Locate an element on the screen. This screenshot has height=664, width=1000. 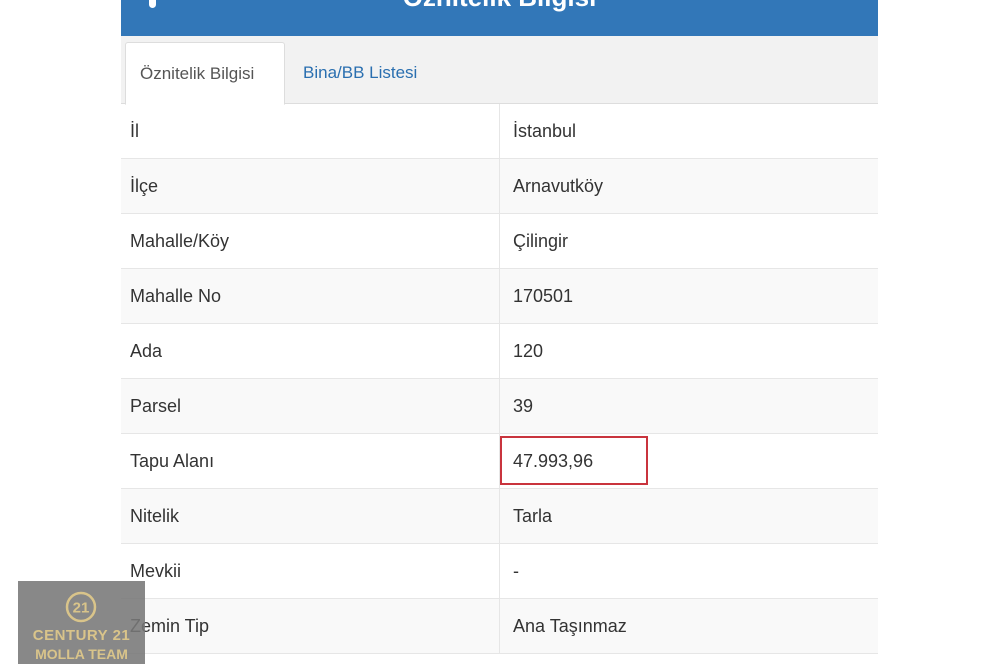
attribute-value-highlighted: 47.993,96 is located at coordinates (688, 461).